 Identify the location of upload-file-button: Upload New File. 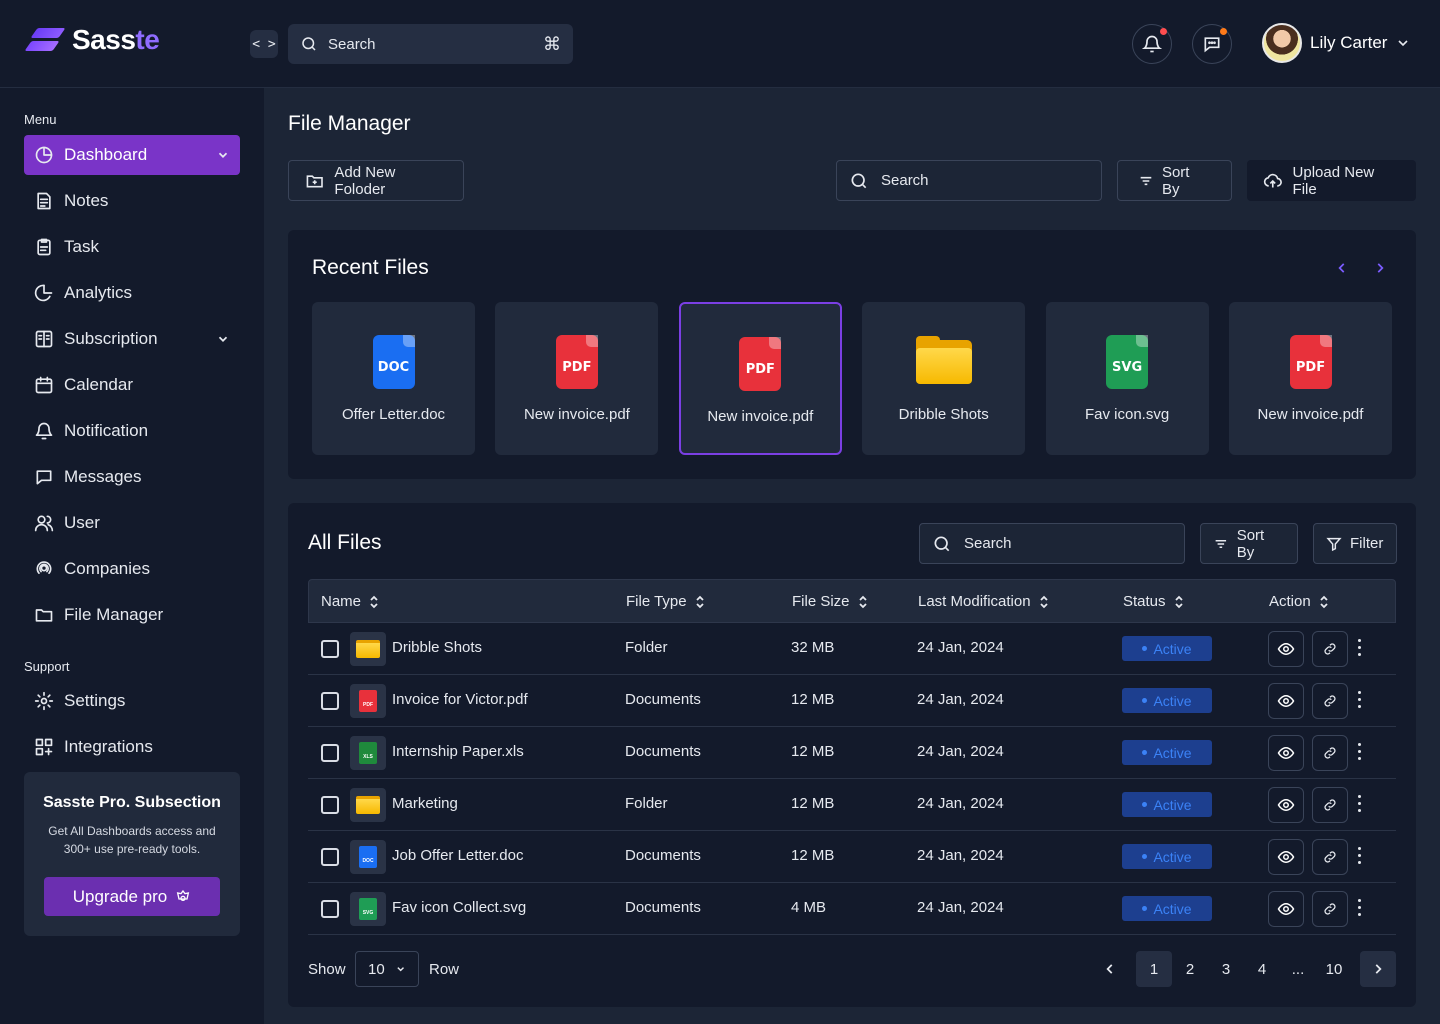
(1331, 180).